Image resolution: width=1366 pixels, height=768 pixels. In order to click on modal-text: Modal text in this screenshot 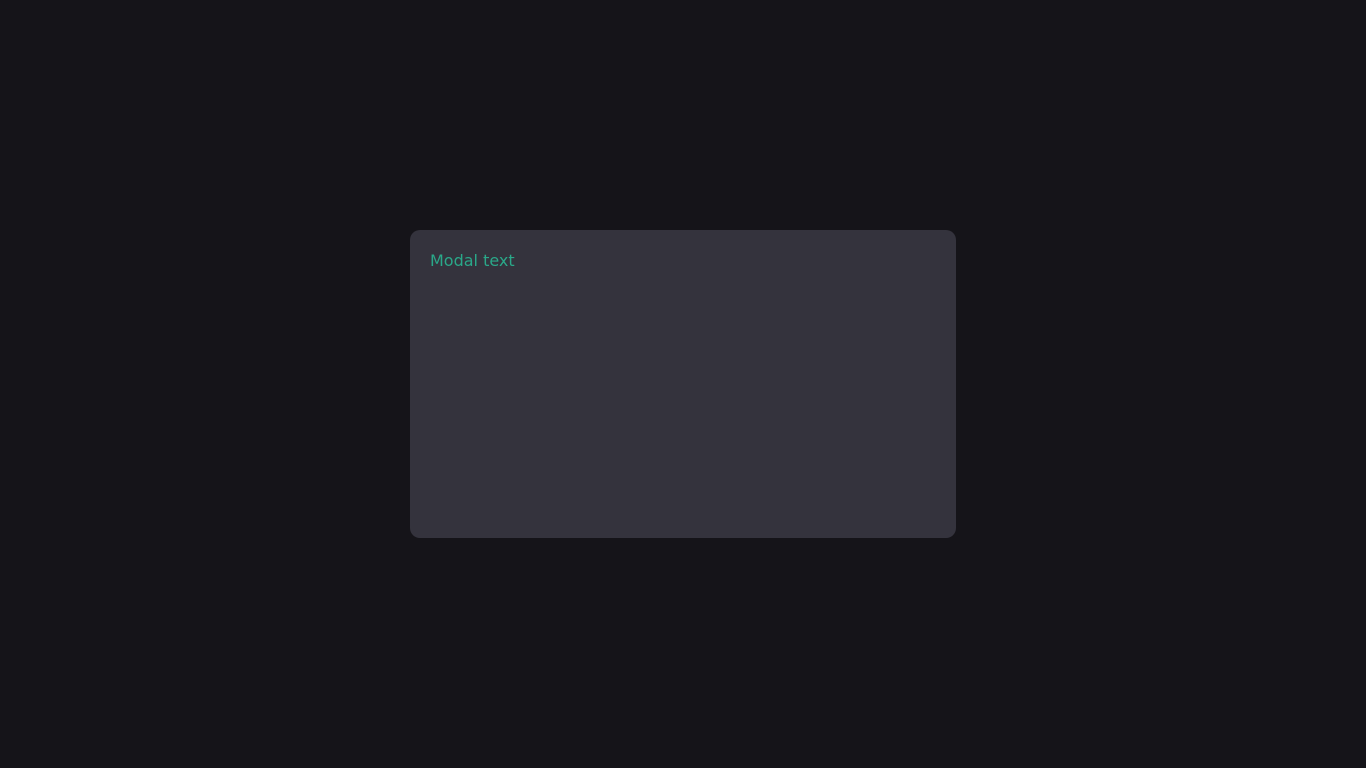, I will do `click(472, 260)`.